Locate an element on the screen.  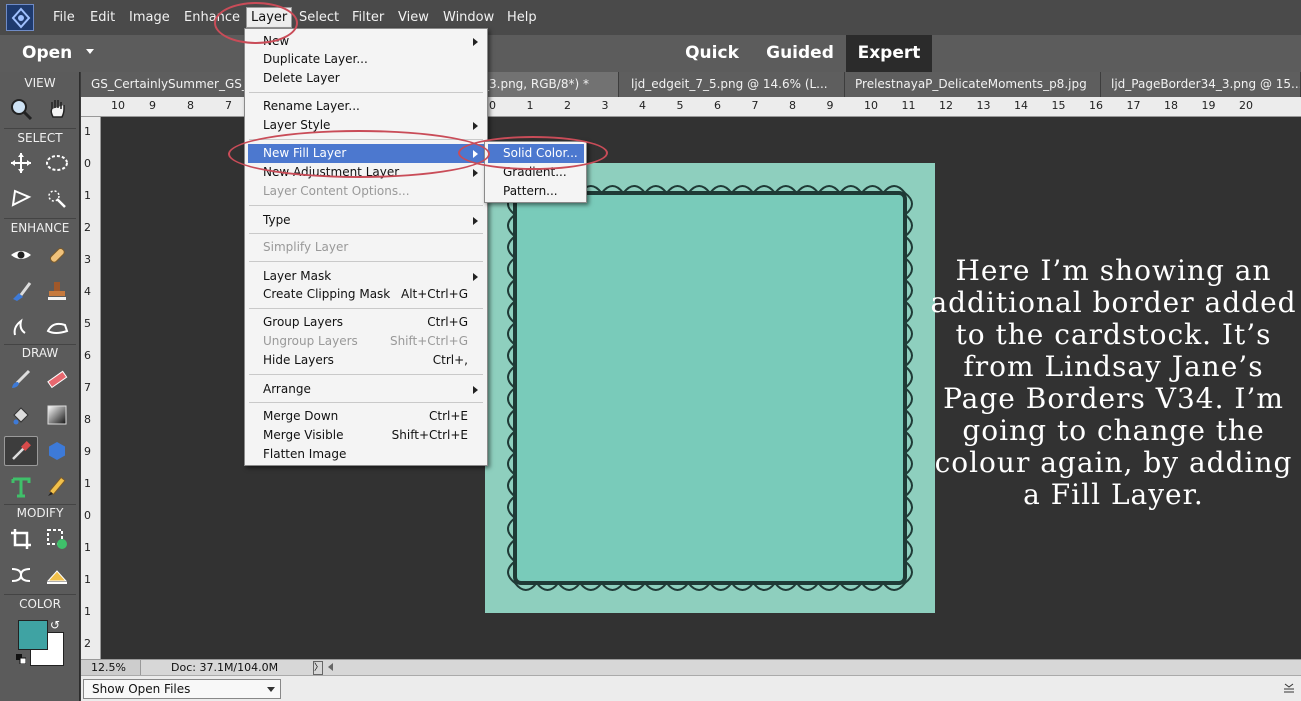
menu-item-create-clipping-mask: Create Clipping Mask Alt+Ctrl+G is located at coordinates (366, 294).